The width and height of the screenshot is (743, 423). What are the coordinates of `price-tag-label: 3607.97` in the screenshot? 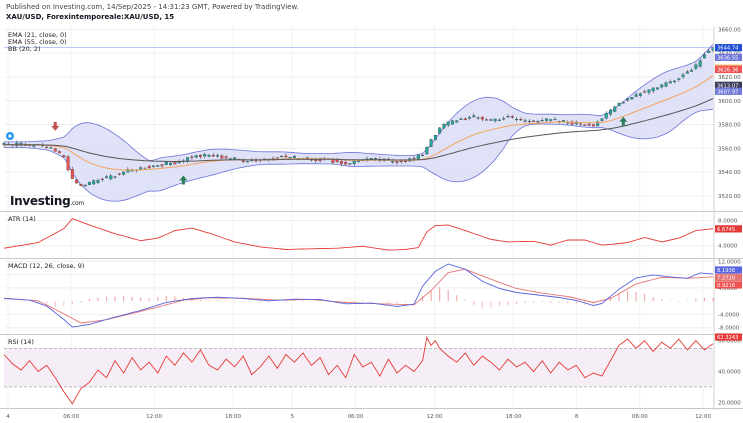 It's located at (727, 92).